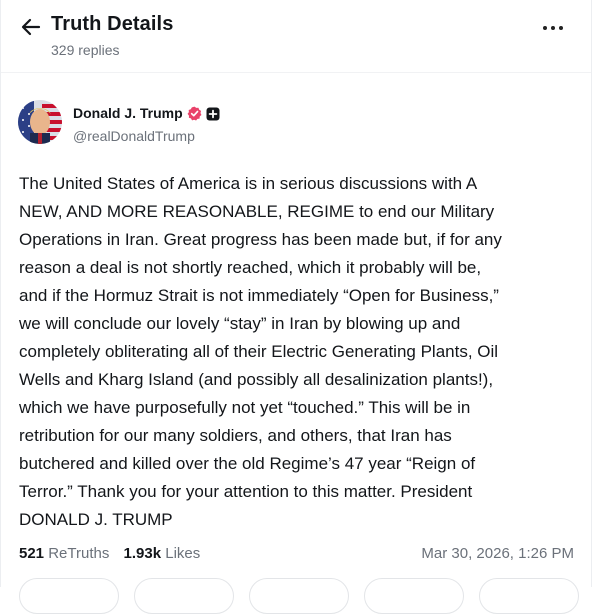 Image resolution: width=594 pixels, height=614 pixels. Describe the element at coordinates (553, 28) in the screenshot. I see `more-options-button` at that location.